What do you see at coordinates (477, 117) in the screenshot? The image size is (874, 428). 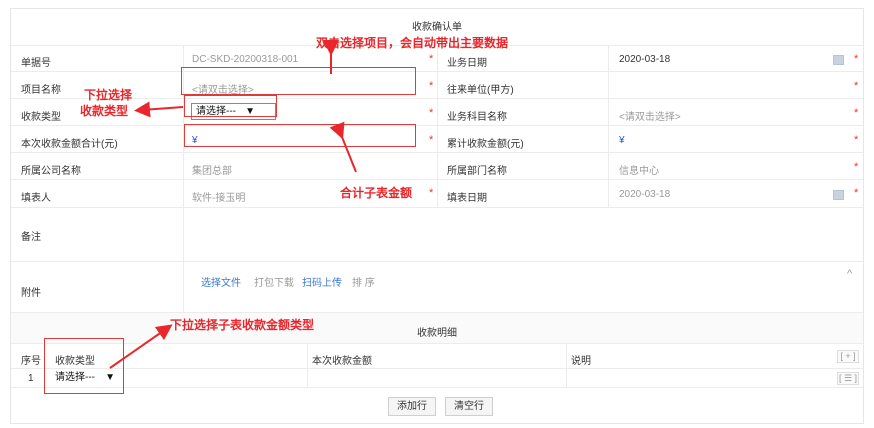 I see `subject-label: 业务科目名称` at bounding box center [477, 117].